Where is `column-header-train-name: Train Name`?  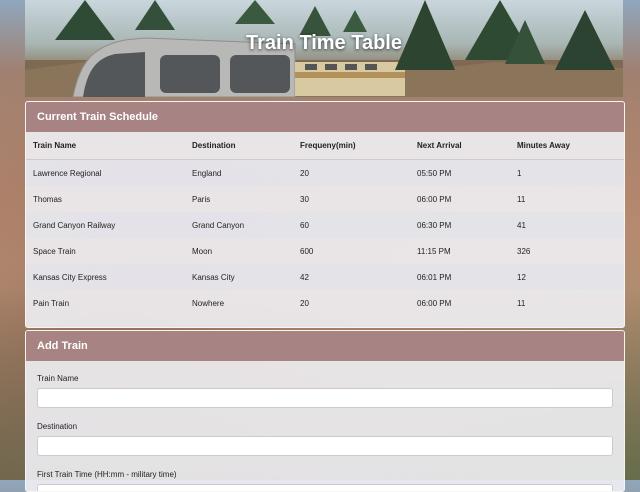
column-header-train-name: Train Name is located at coordinates (105, 146).